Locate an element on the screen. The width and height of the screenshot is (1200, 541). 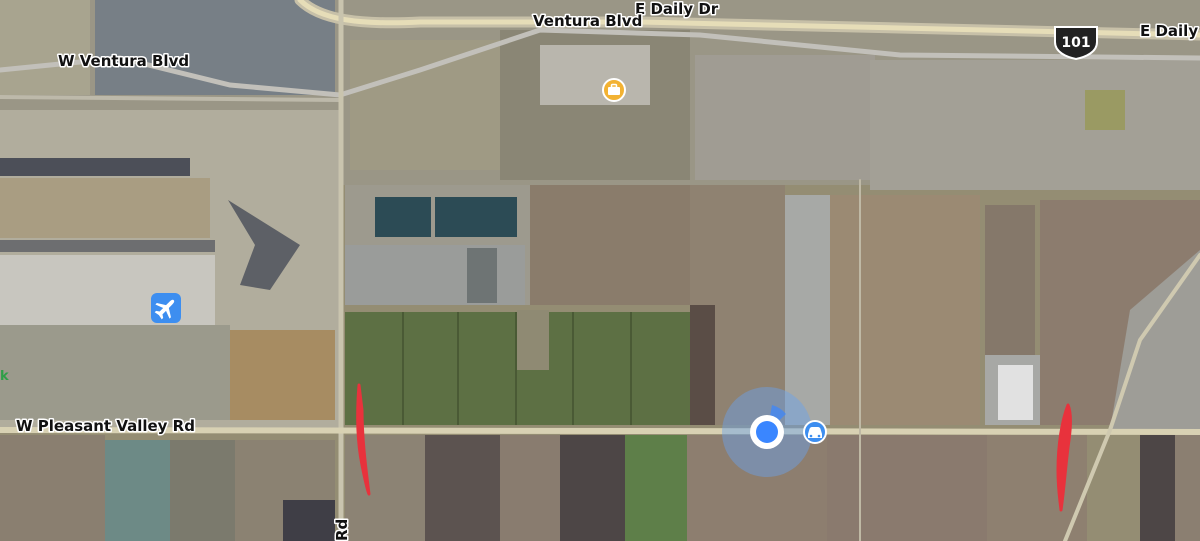
label-w-ventura-blvd: W Ventura Blvd is located at coordinates (123, 61).